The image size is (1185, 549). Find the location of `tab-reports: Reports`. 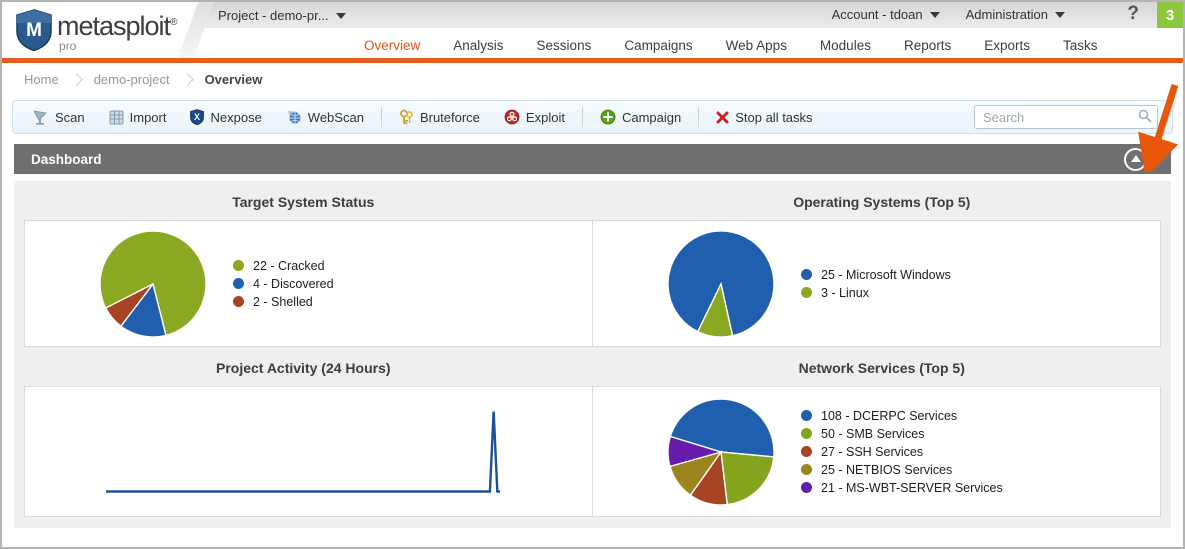

tab-reports: Reports is located at coordinates (927, 45).